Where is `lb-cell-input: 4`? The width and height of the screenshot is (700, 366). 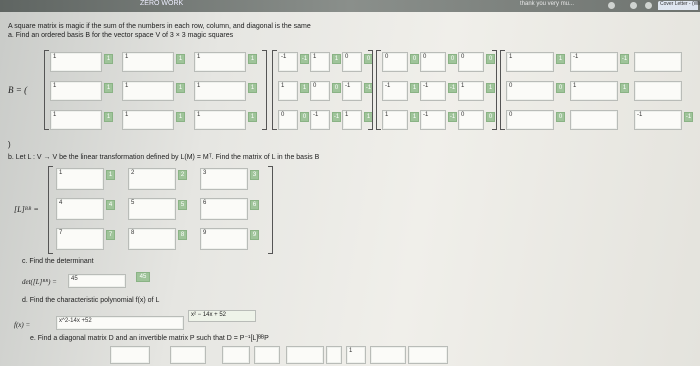
lb-cell-input: 4 is located at coordinates (80, 209).